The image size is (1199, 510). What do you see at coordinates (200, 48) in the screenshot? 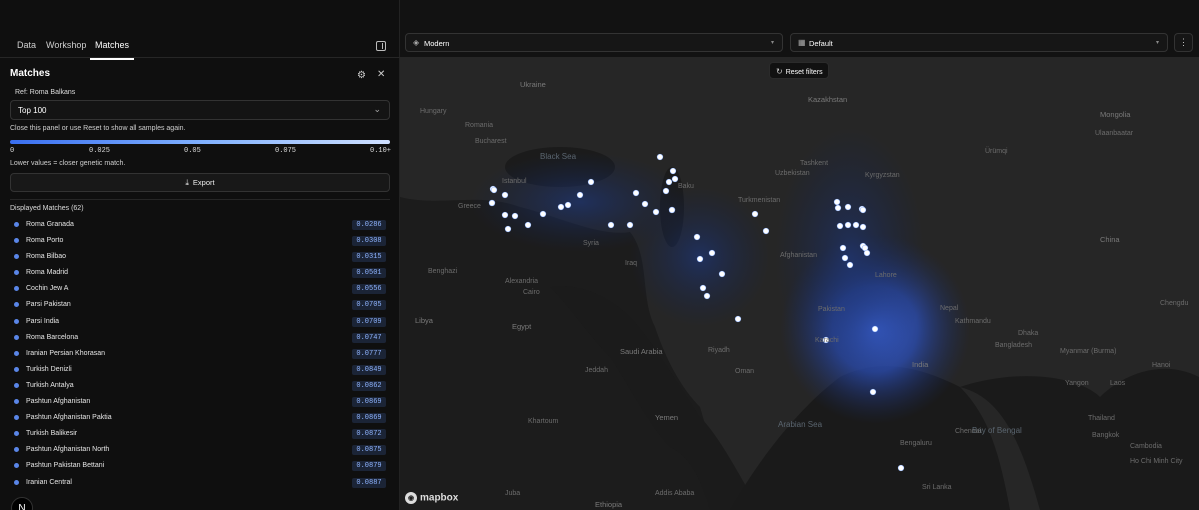
I see `tab-bar: Data Workshop Matches` at bounding box center [200, 48].